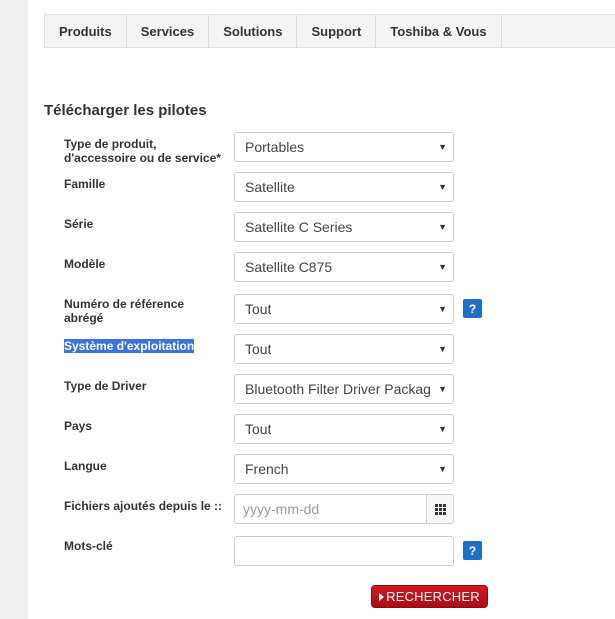 Image resolution: width=615 pixels, height=619 pixels. I want to click on language-label: Langue, so click(85, 466).